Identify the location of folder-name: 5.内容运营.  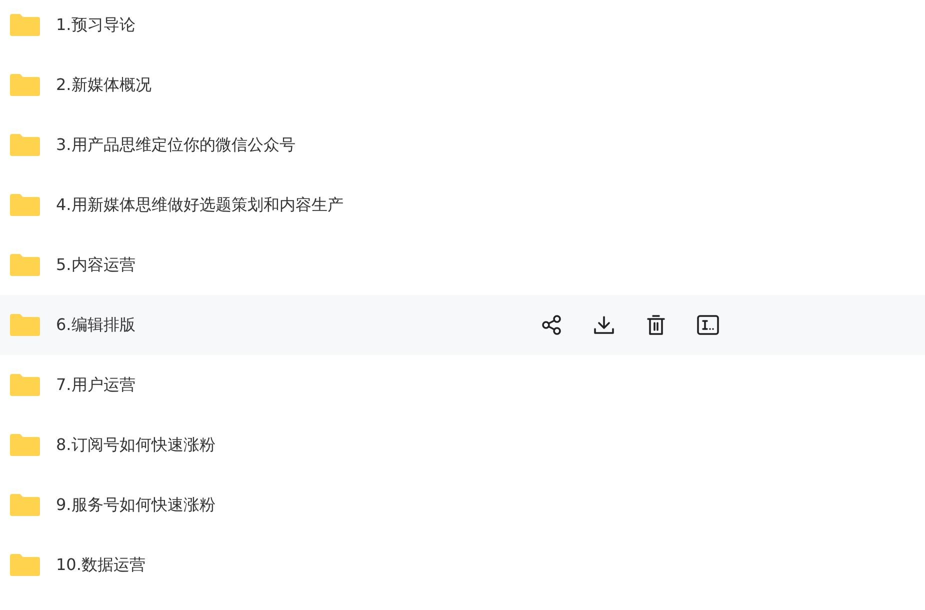
(96, 265).